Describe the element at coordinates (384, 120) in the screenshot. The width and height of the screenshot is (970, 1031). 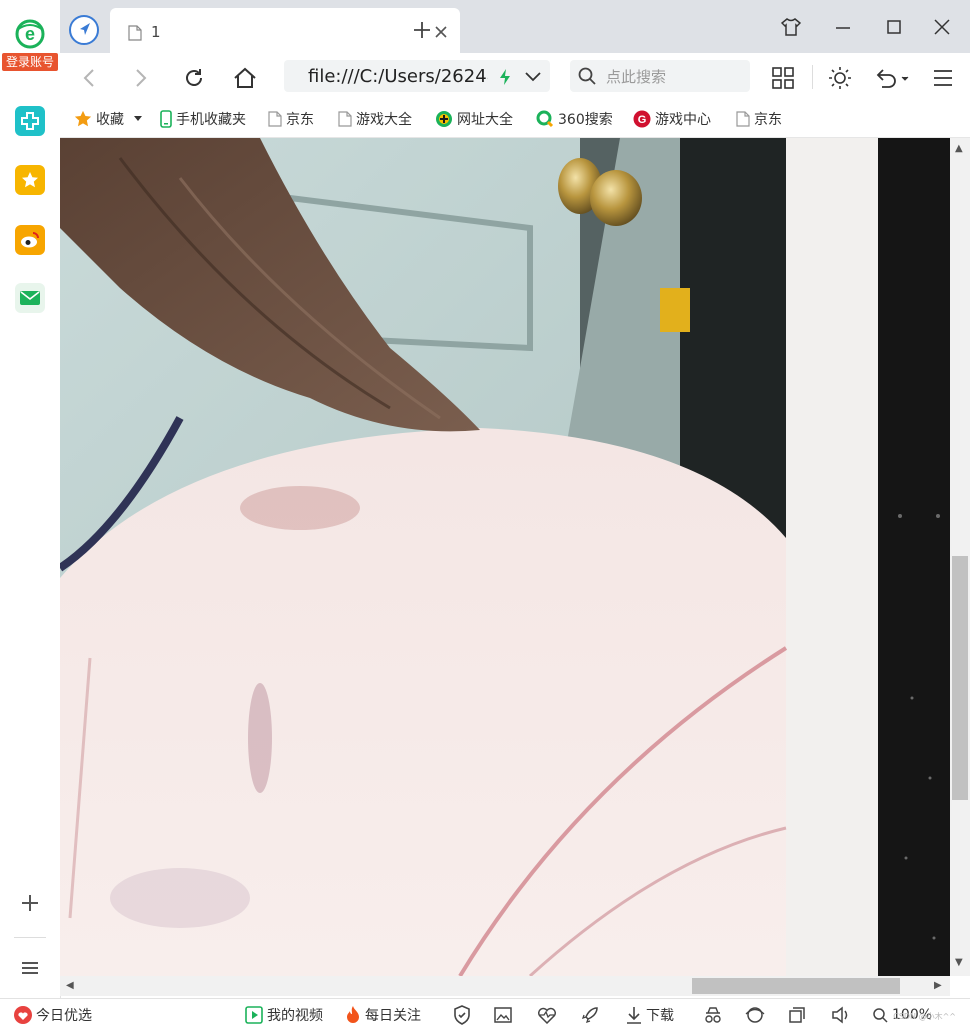
I see `bookmark-label: 游戏大全` at that location.